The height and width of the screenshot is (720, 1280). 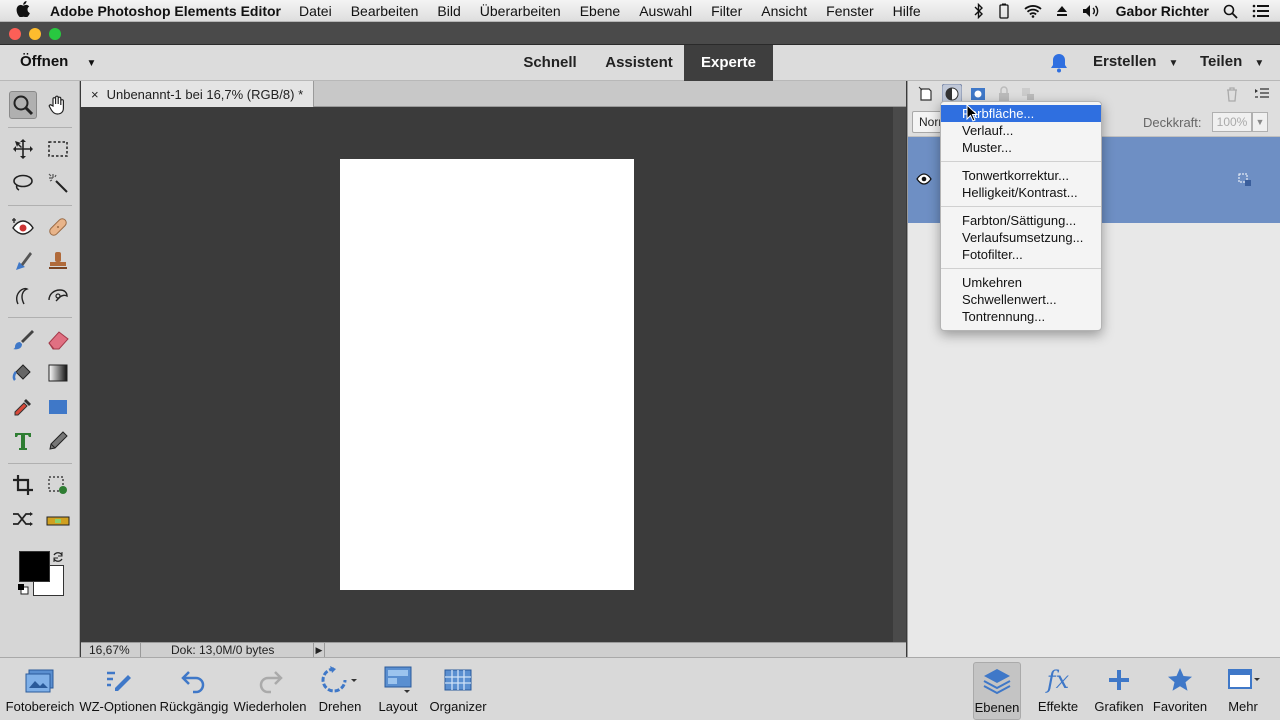 What do you see at coordinates (1033, 11) in the screenshot?
I see `wifi-icon` at bounding box center [1033, 11].